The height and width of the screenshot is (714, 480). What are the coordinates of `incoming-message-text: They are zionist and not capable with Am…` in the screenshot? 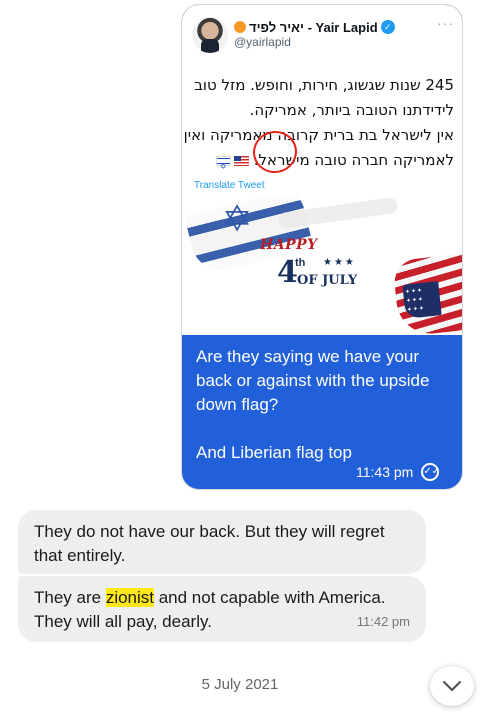 It's located at (210, 609).